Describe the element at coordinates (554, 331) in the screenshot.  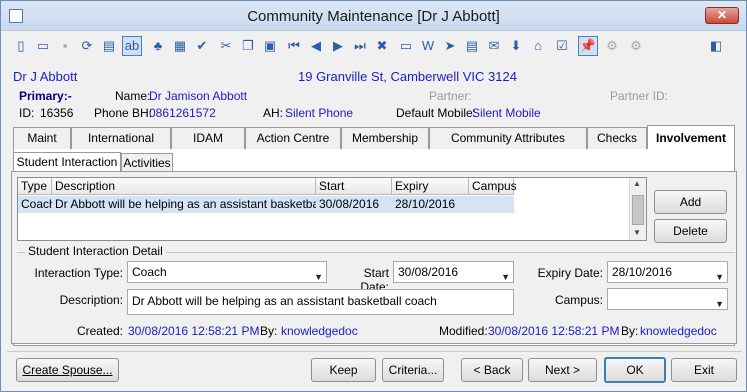
I see `modified-value: 30/08/2016 12:58:21 PM` at that location.